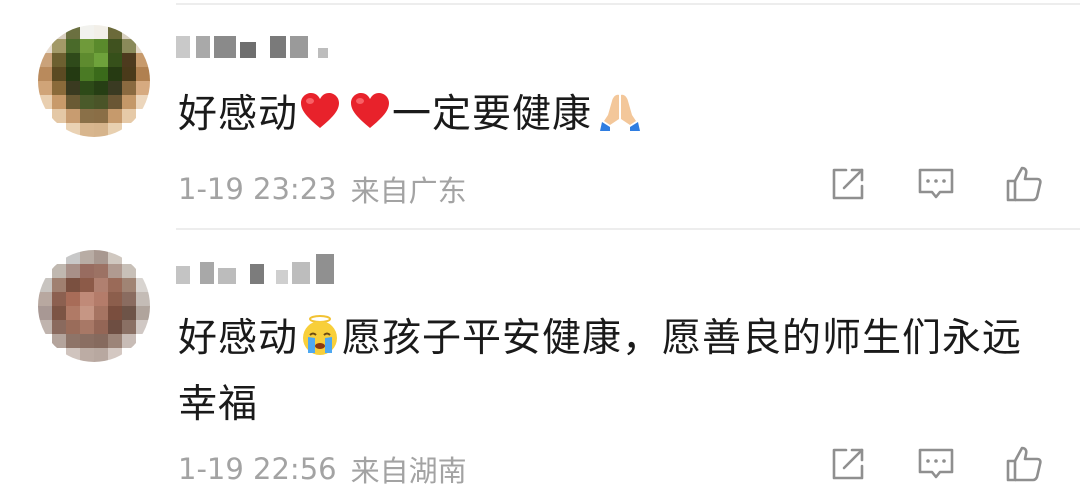 The width and height of the screenshot is (1080, 504). What do you see at coordinates (408, 471) in the screenshot?
I see `comment-location: 来自湖南` at bounding box center [408, 471].